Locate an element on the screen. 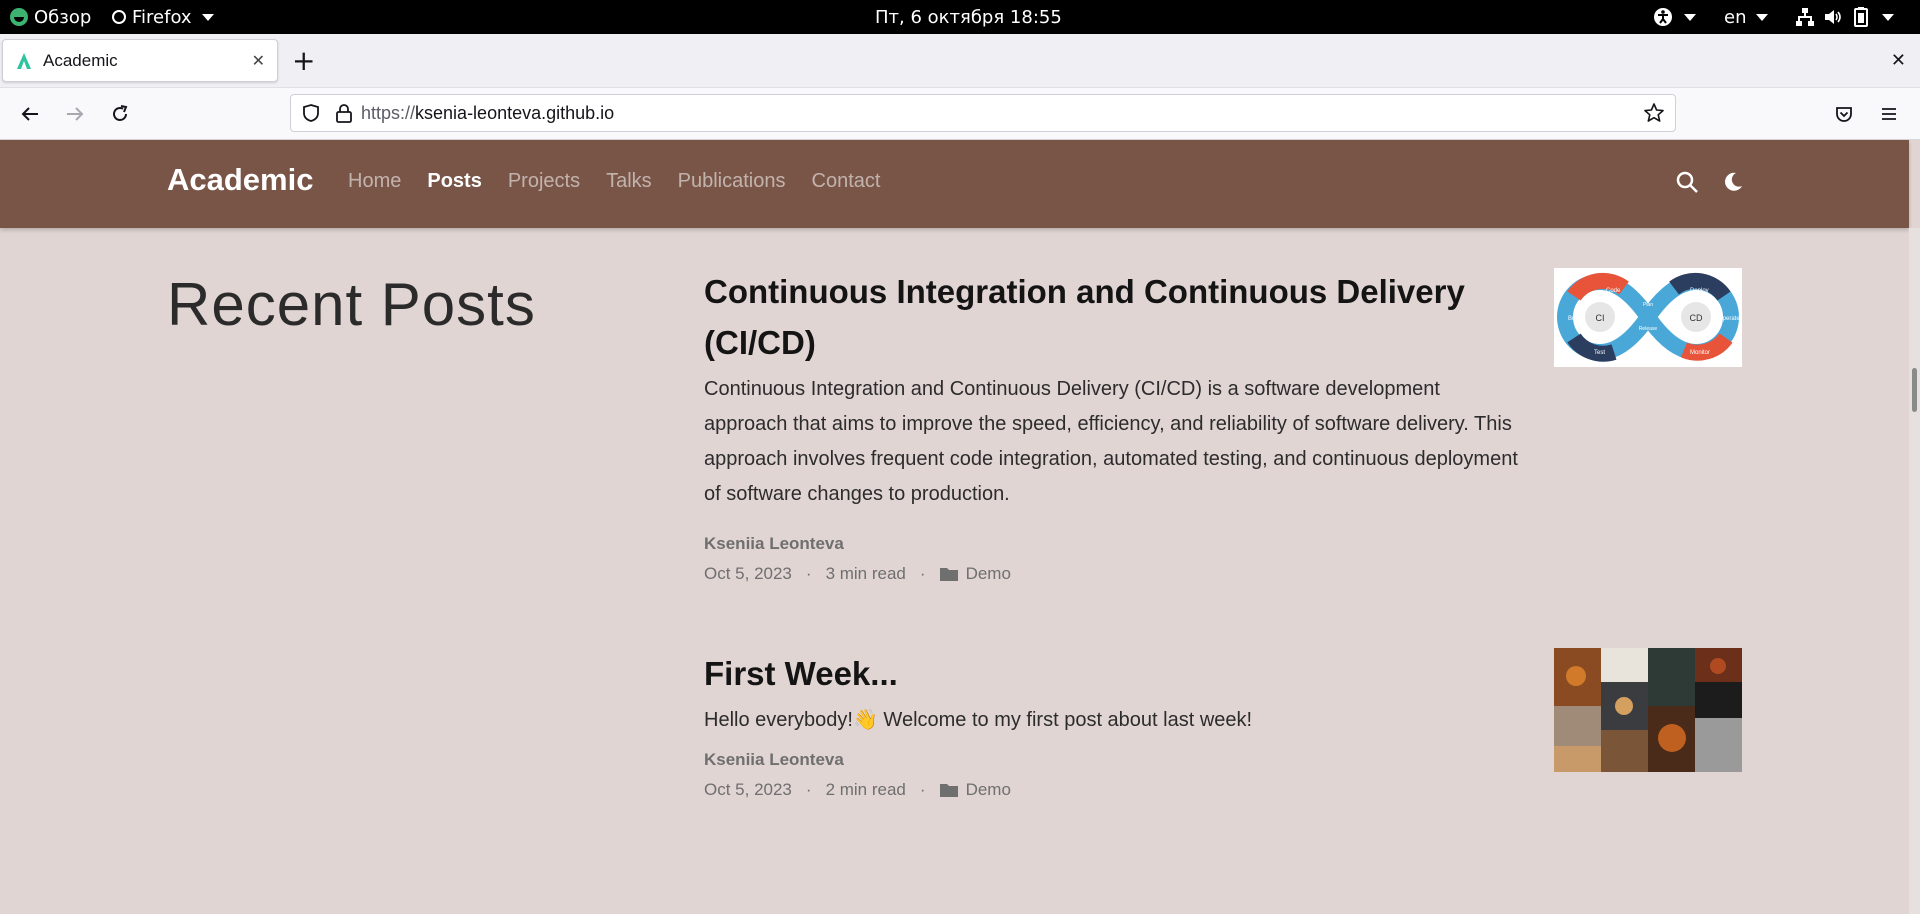  url-scheme: https:// is located at coordinates (388, 112).